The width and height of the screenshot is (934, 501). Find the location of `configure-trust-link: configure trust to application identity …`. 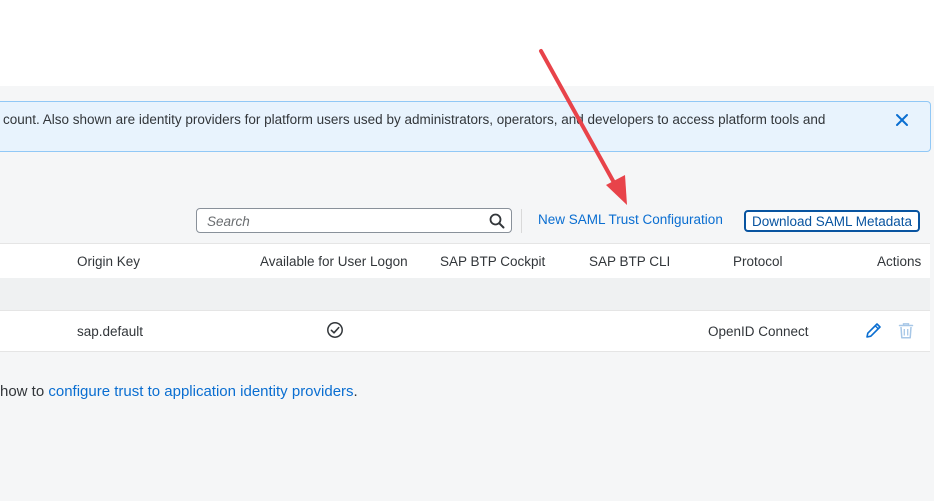

configure-trust-link: configure trust to application identity … is located at coordinates (200, 391).